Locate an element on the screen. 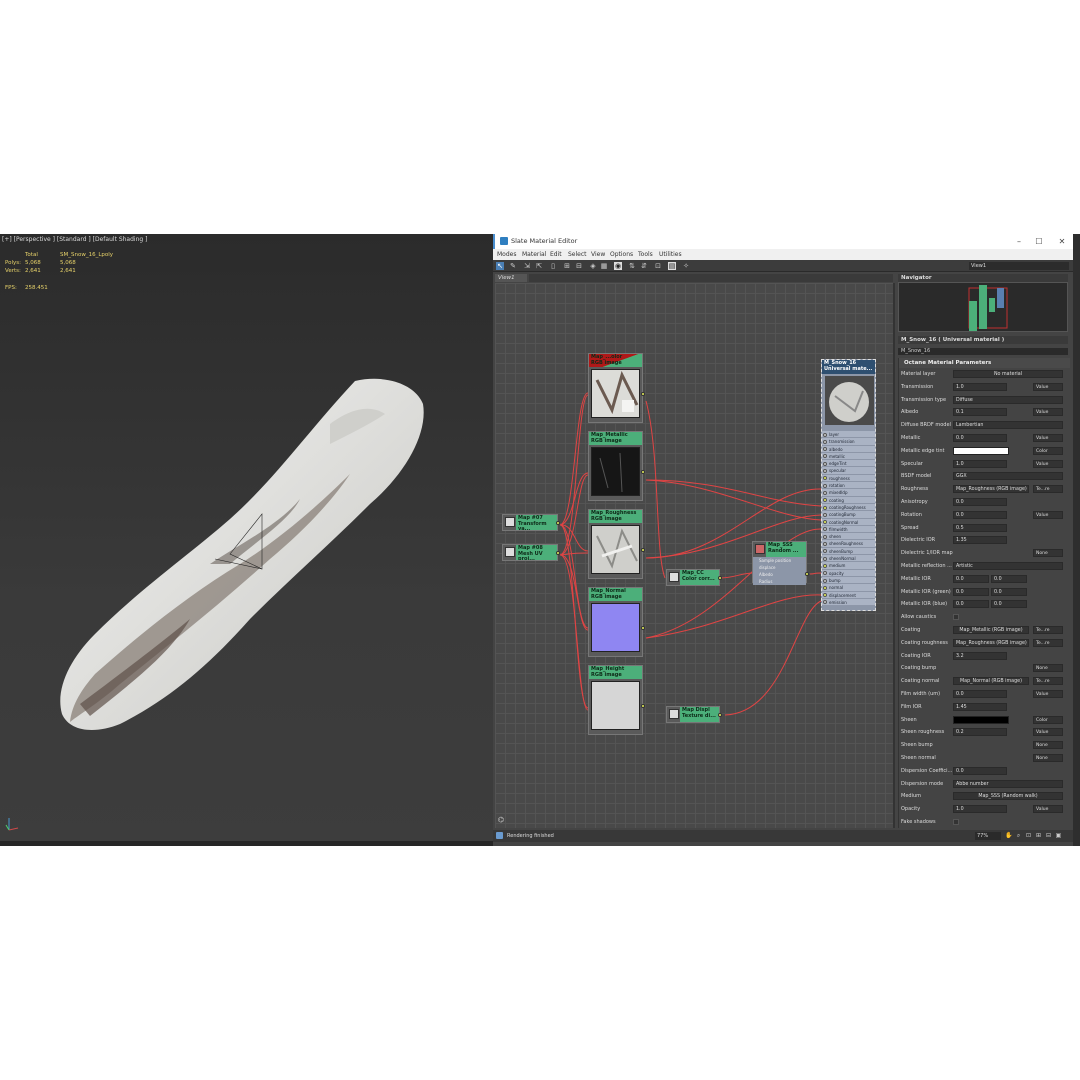 This screenshot has height=1080, width=1080. material-slot: mixedIdp is located at coordinates (848, 493).